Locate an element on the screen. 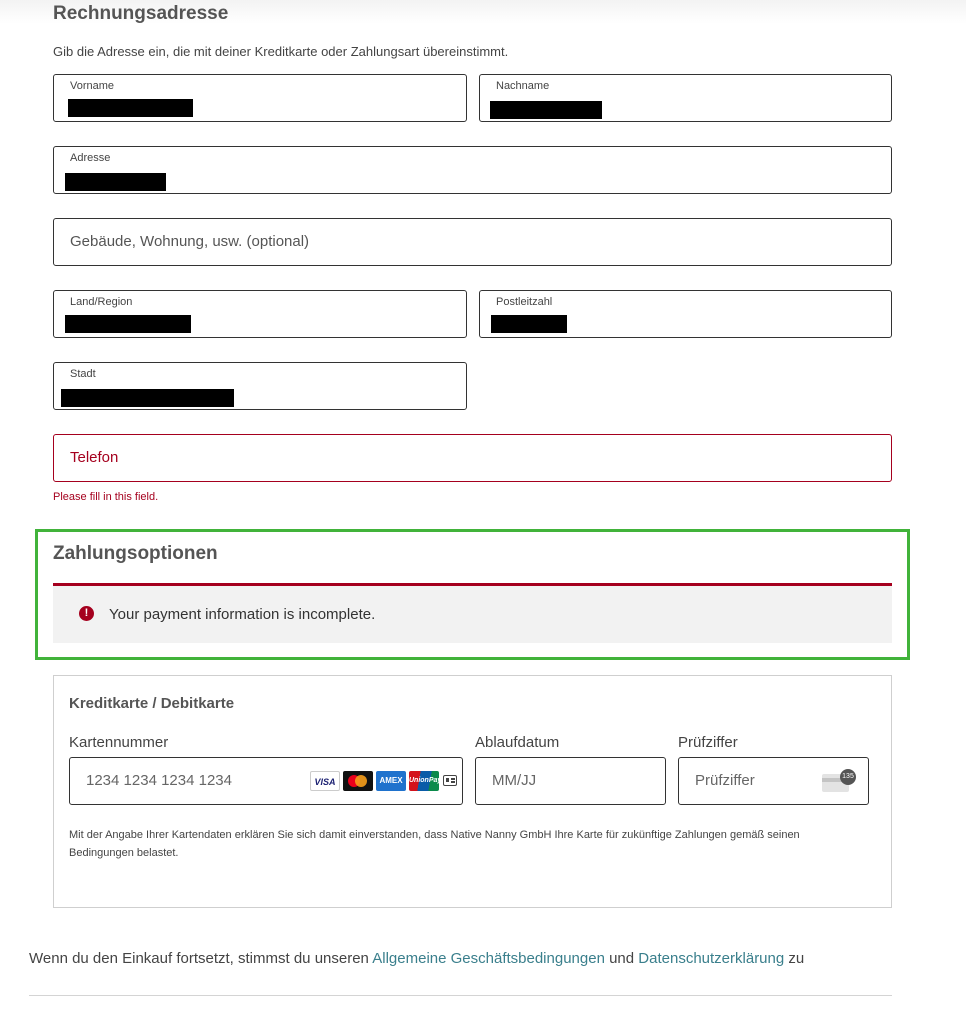 This screenshot has height=1013, width=966. country-field: Land/Region is located at coordinates (260, 314).